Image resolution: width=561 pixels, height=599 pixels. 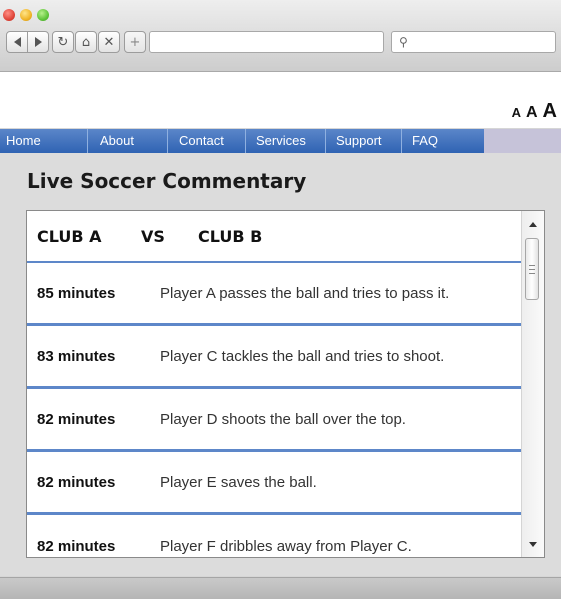 I want to click on nav-item-faq: FAQ, so click(x=443, y=141).